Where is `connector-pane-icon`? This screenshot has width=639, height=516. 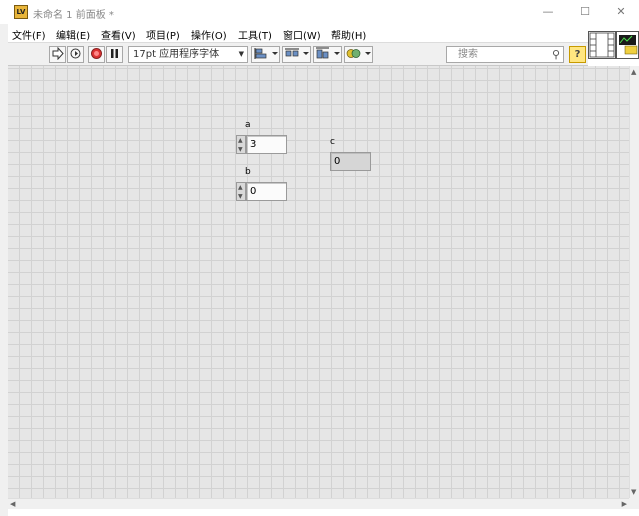
connector-pane-icon is located at coordinates (602, 45).